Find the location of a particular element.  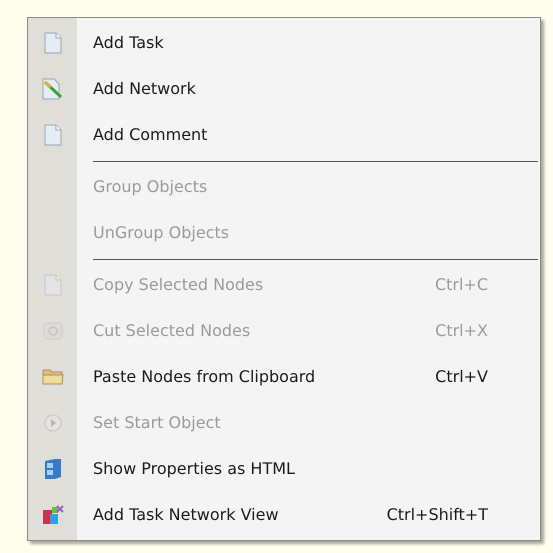

menu-item: Add Task is located at coordinates (284, 43).